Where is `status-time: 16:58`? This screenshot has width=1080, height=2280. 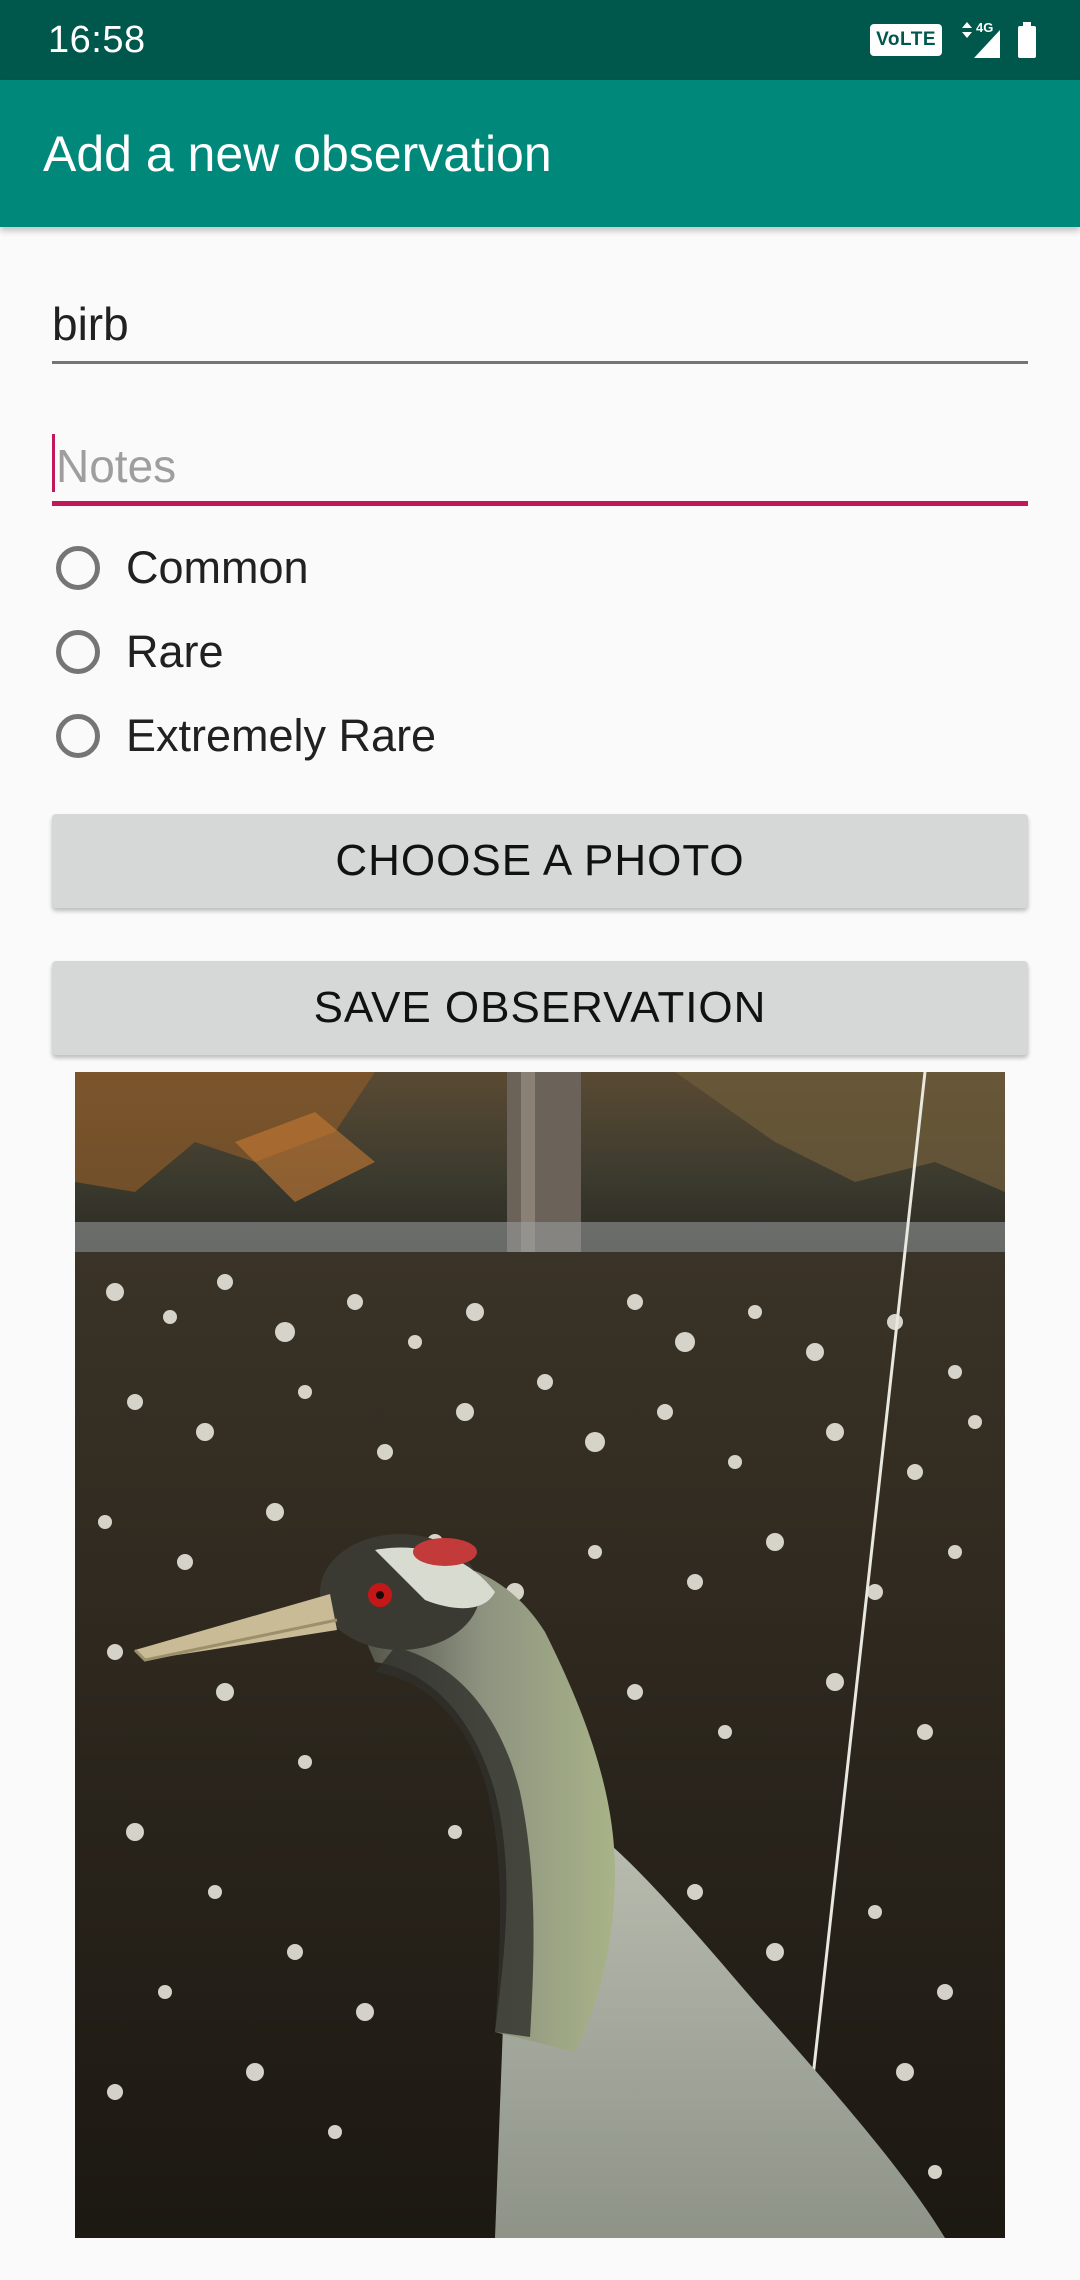 status-time: 16:58 is located at coordinates (97, 40).